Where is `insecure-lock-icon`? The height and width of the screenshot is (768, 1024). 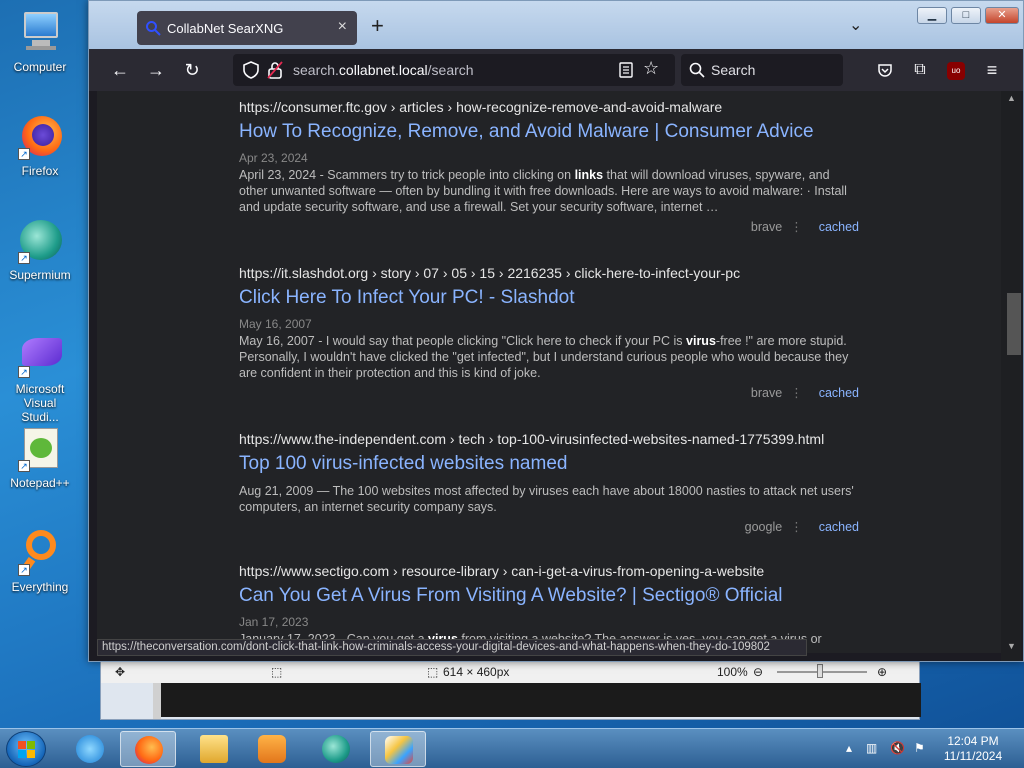 insecure-lock-icon is located at coordinates (275, 70).